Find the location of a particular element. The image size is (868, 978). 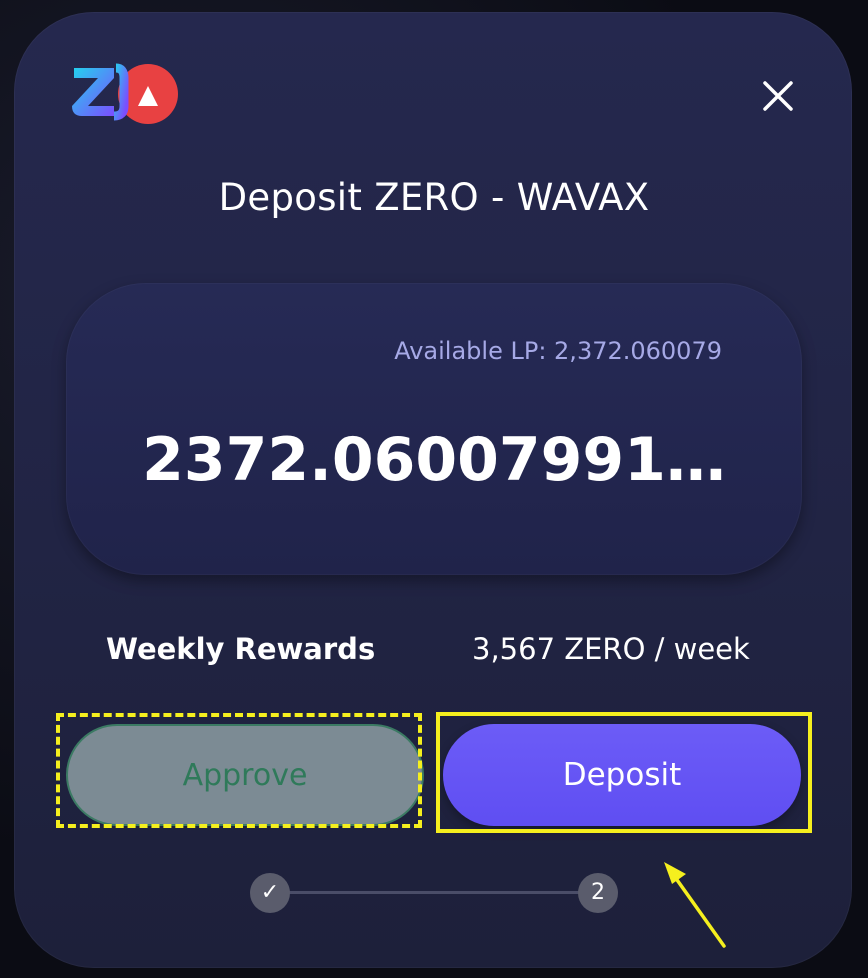

deposit-amount-input is located at coordinates (434, 460).